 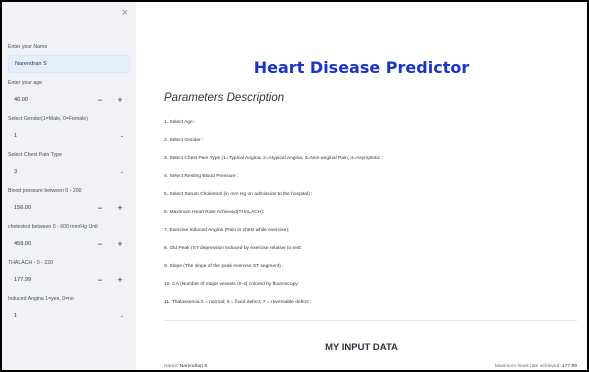 I want to click on age-input: 46.00 − +, so click(x=69, y=100).